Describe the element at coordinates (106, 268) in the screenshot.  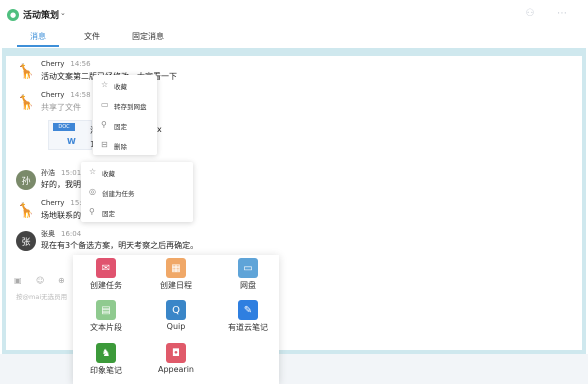
I see `task-icon: ✉` at that location.